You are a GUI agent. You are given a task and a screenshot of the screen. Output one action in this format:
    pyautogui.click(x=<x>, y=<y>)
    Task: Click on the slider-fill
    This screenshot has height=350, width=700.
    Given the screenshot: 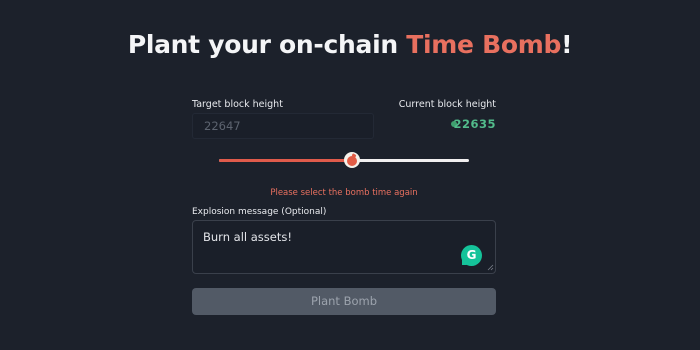 What is the action you would take?
    pyautogui.click(x=285, y=160)
    